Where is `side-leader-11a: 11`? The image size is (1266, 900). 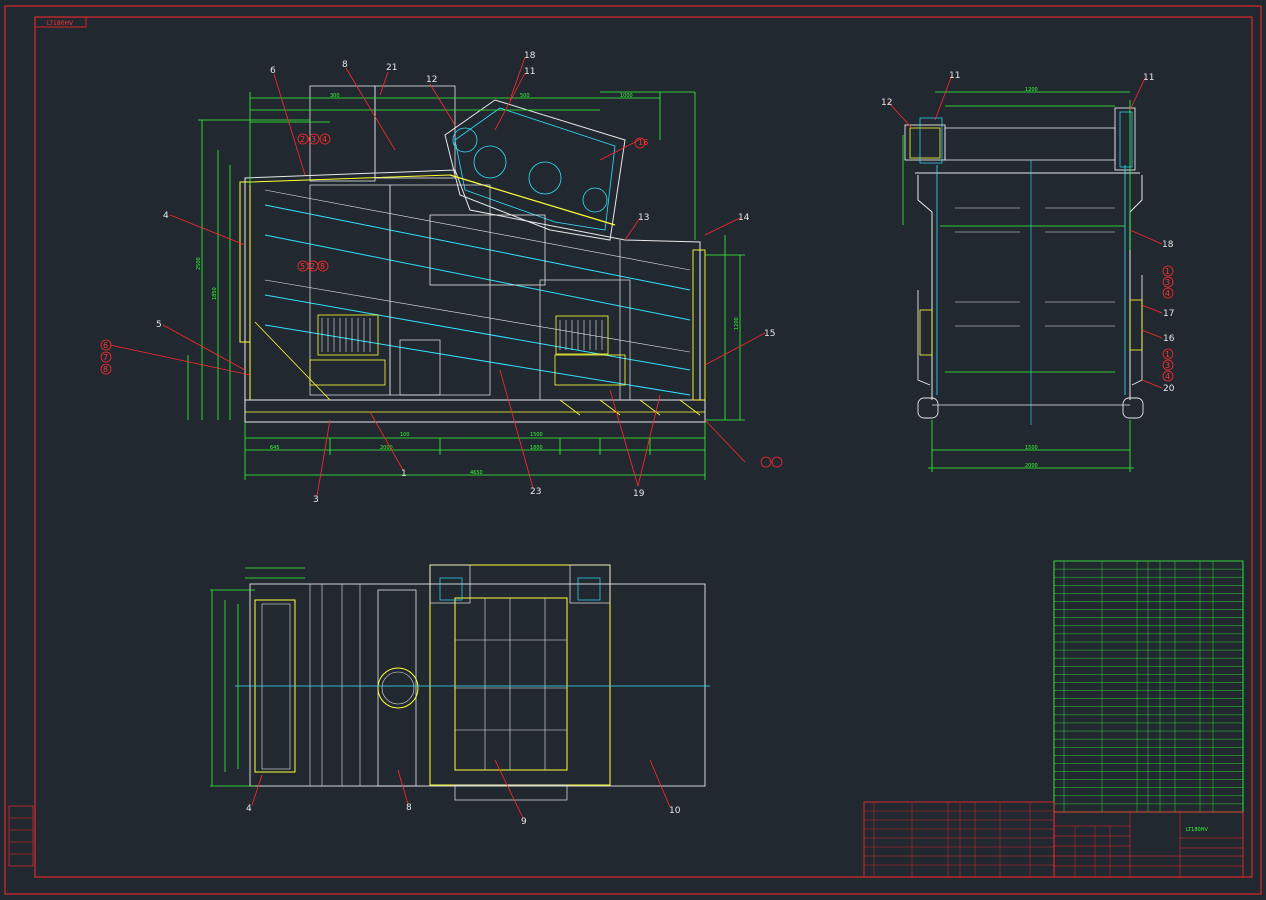 side-leader-11a: 11 is located at coordinates (954, 76).